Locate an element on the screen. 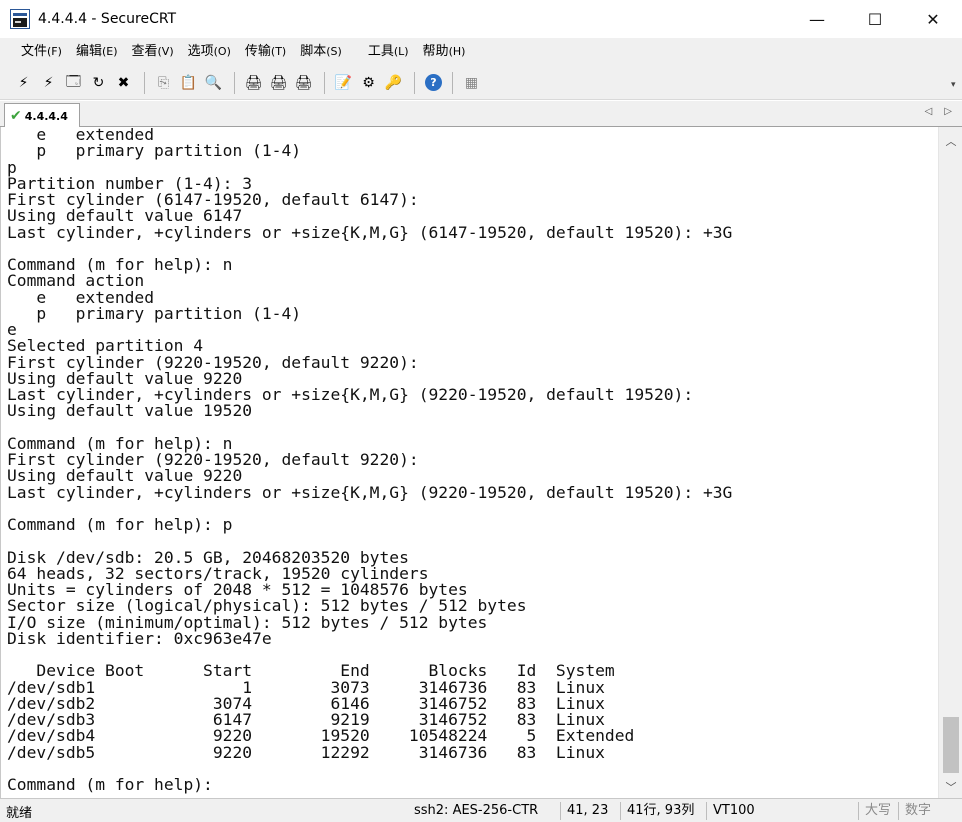 The image size is (962, 822). disconnect-icon: ✖ is located at coordinates (123, 82).